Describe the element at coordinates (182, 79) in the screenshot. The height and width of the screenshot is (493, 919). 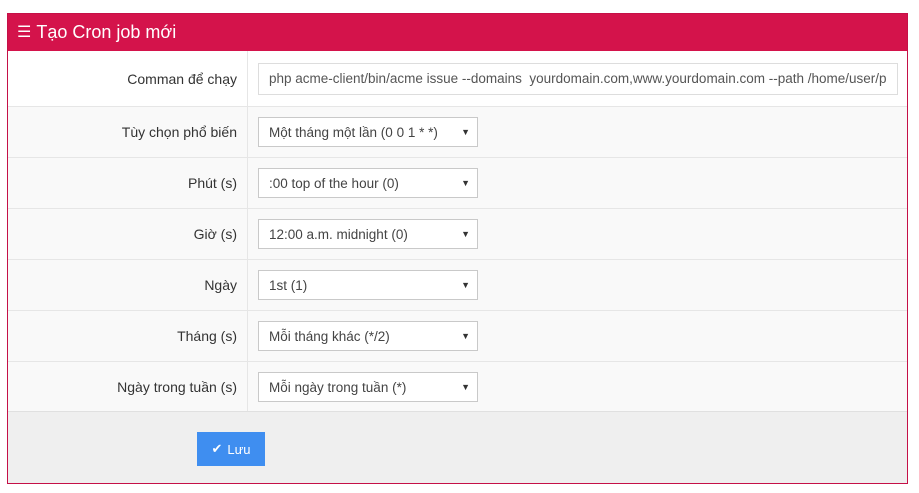
I see `command-label: Comman để chạy` at that location.